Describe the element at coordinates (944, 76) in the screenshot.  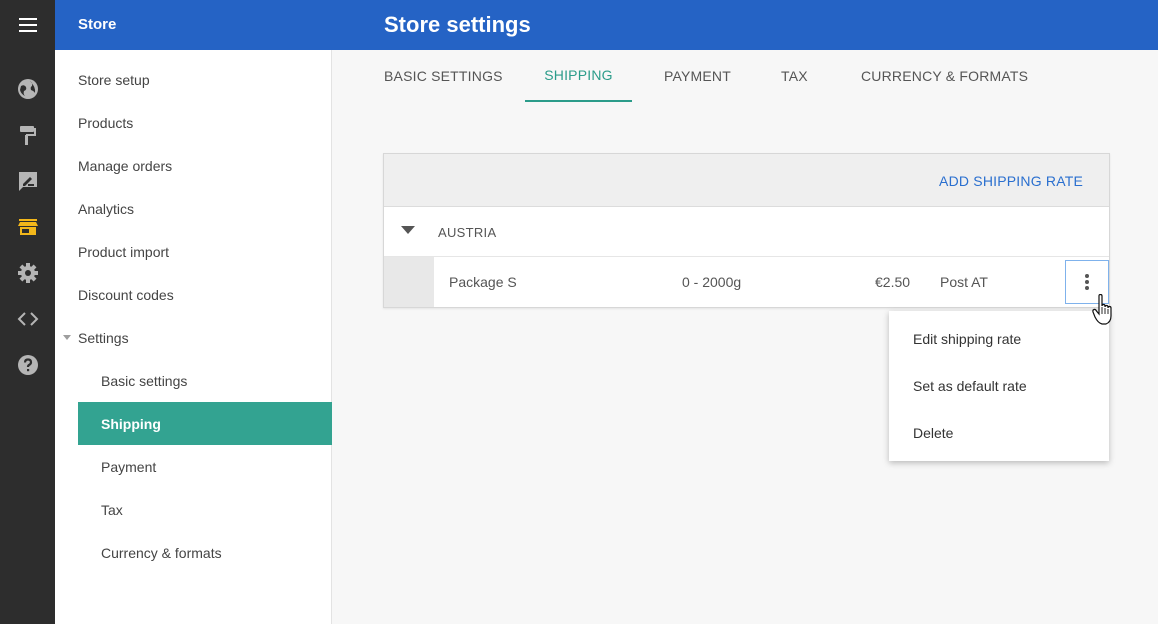
I see `tab-currency-formats: CURRENCY & FORMATS` at that location.